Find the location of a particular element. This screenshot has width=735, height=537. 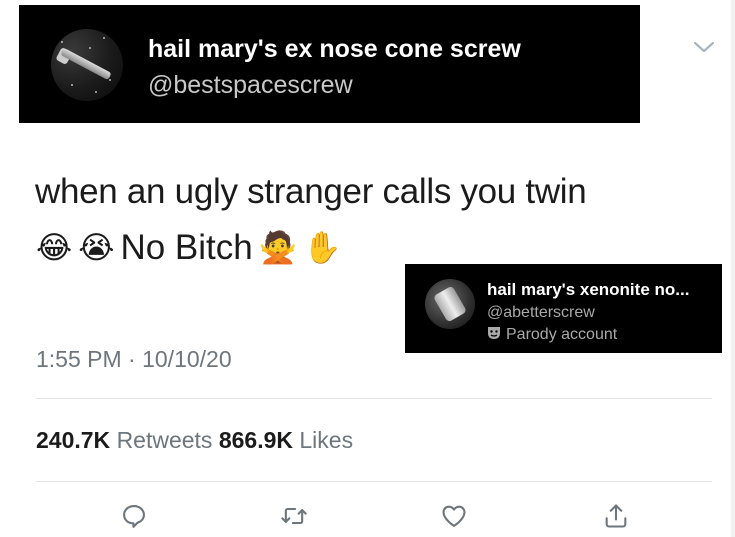

raised-hand-emoji: ✋ is located at coordinates (322, 247).